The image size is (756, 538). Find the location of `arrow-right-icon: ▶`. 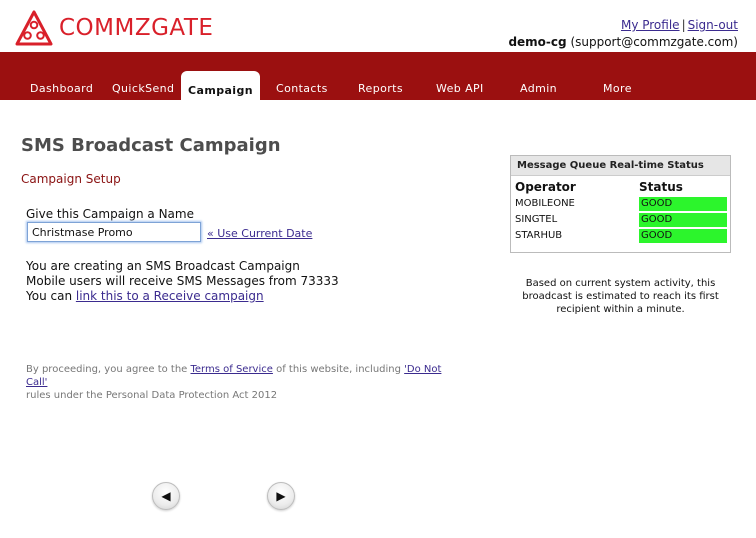

arrow-right-icon: ▶ is located at coordinates (281, 496).